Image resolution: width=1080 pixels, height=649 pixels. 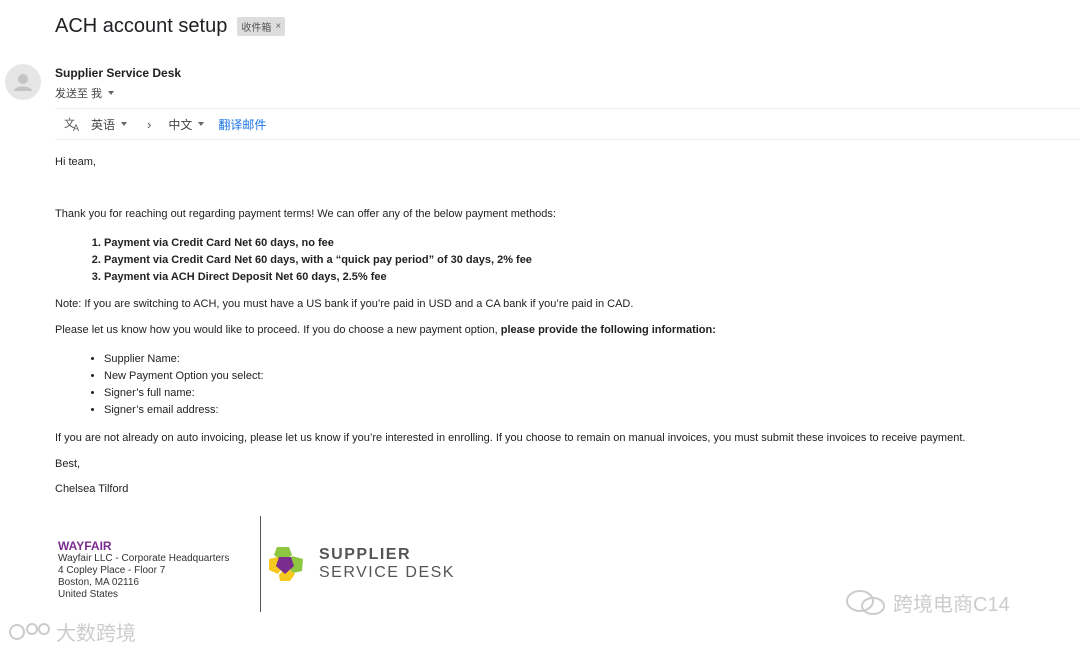 I want to click on list-item: Signer’s full name:, so click(x=184, y=393).